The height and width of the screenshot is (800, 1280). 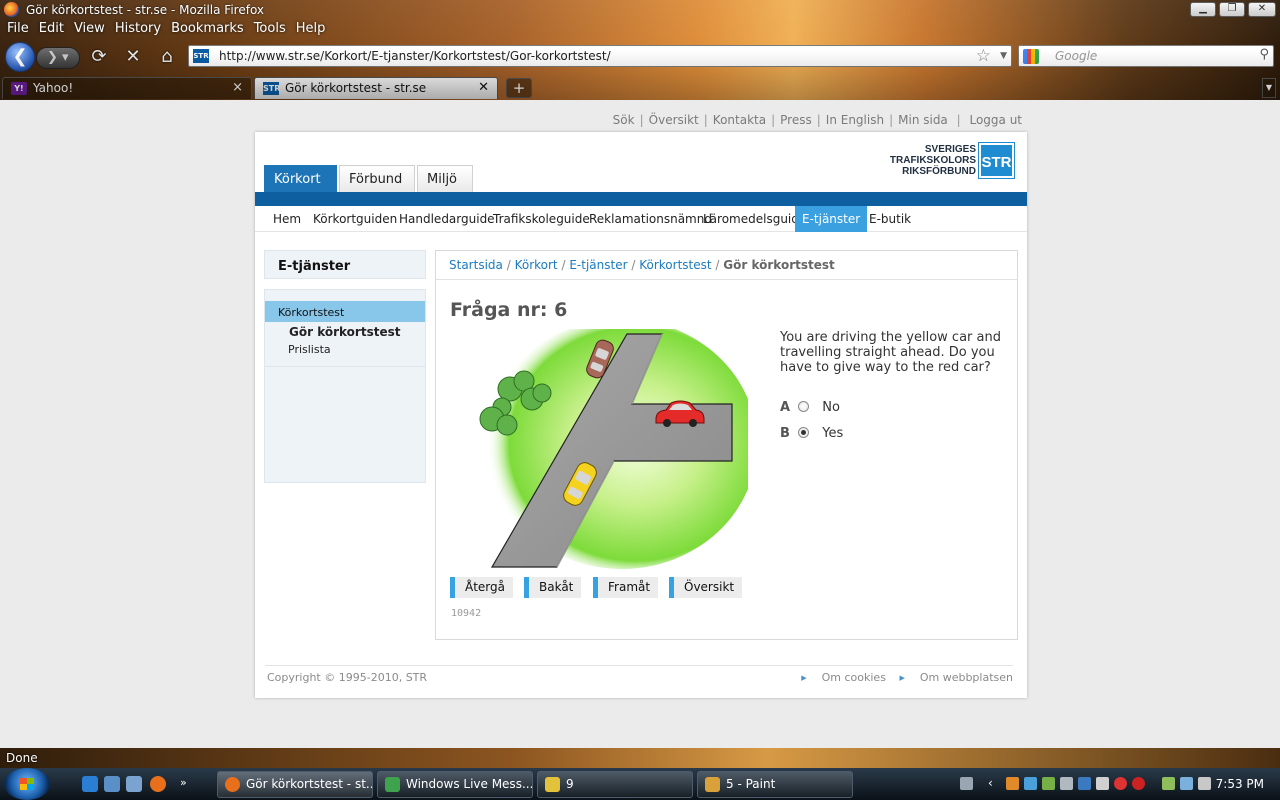 I want to click on answer-a: A No, so click(x=810, y=407).